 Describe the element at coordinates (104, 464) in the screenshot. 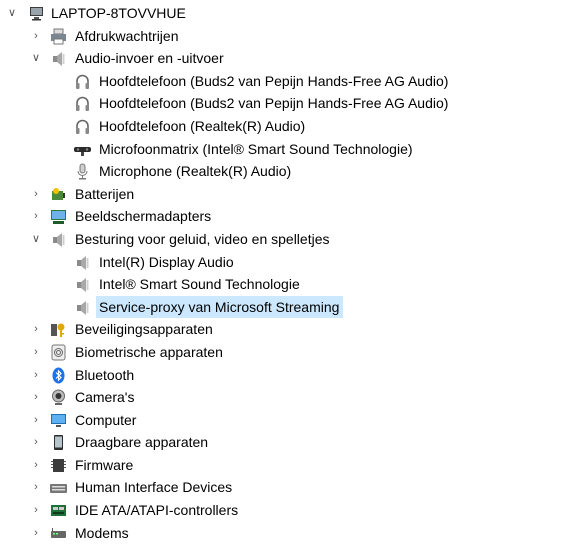

I see `tree-item-label: Firmware` at that location.